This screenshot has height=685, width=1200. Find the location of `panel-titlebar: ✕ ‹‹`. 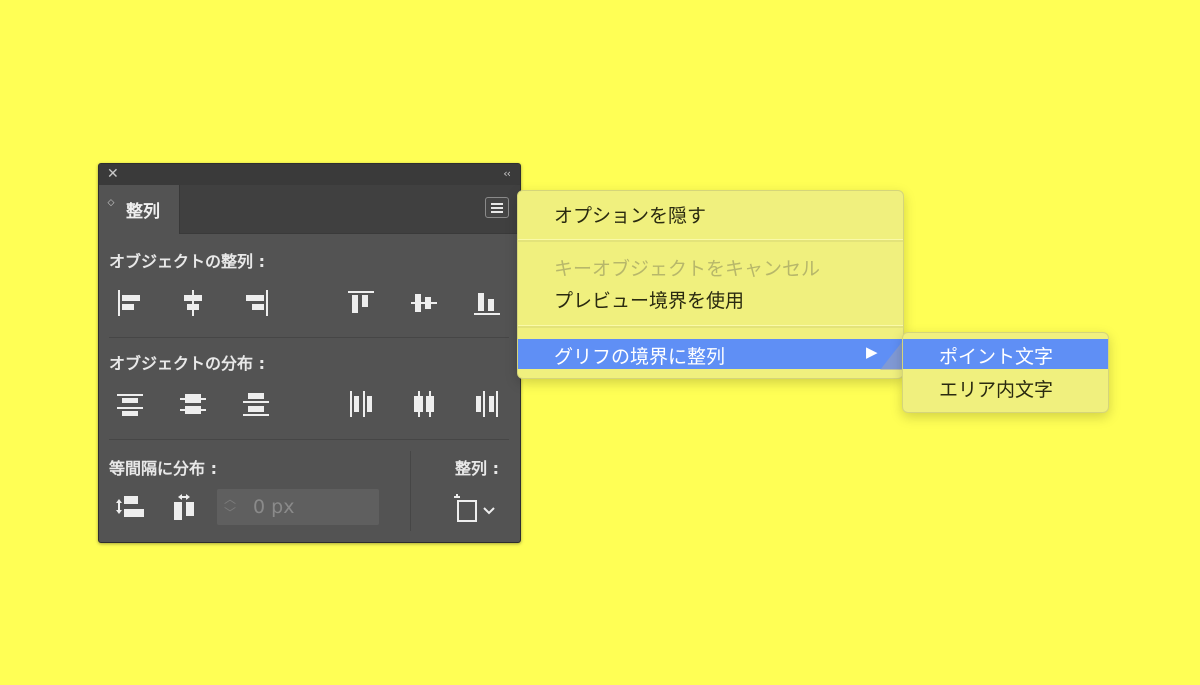

panel-titlebar: ✕ ‹‹ is located at coordinates (309, 174).